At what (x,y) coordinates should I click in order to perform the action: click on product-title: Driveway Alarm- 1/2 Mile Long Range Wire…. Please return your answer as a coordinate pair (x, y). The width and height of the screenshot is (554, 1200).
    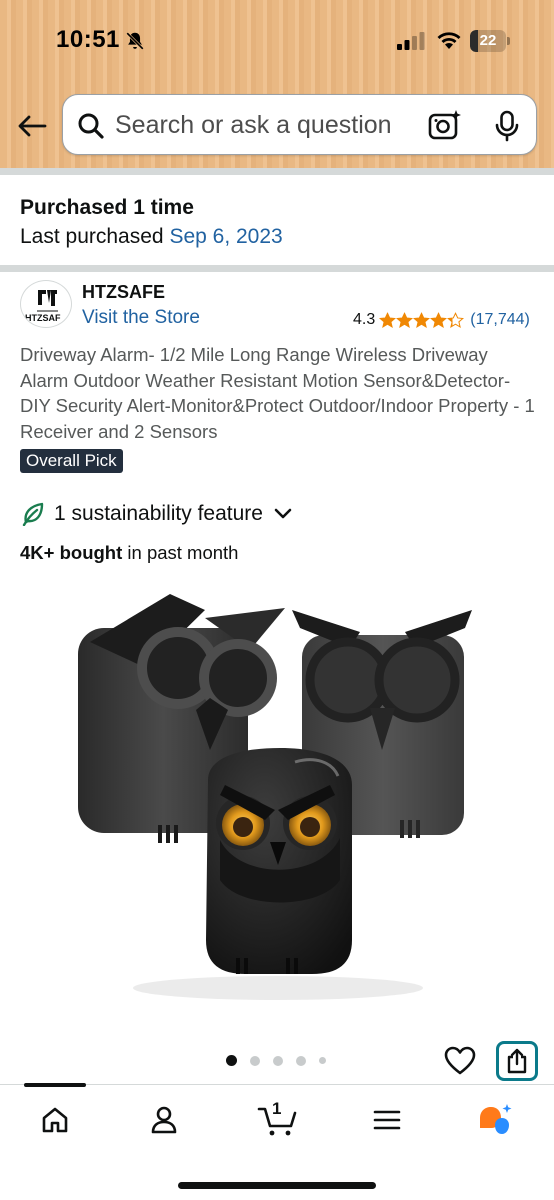
    Looking at the image, I should click on (280, 393).